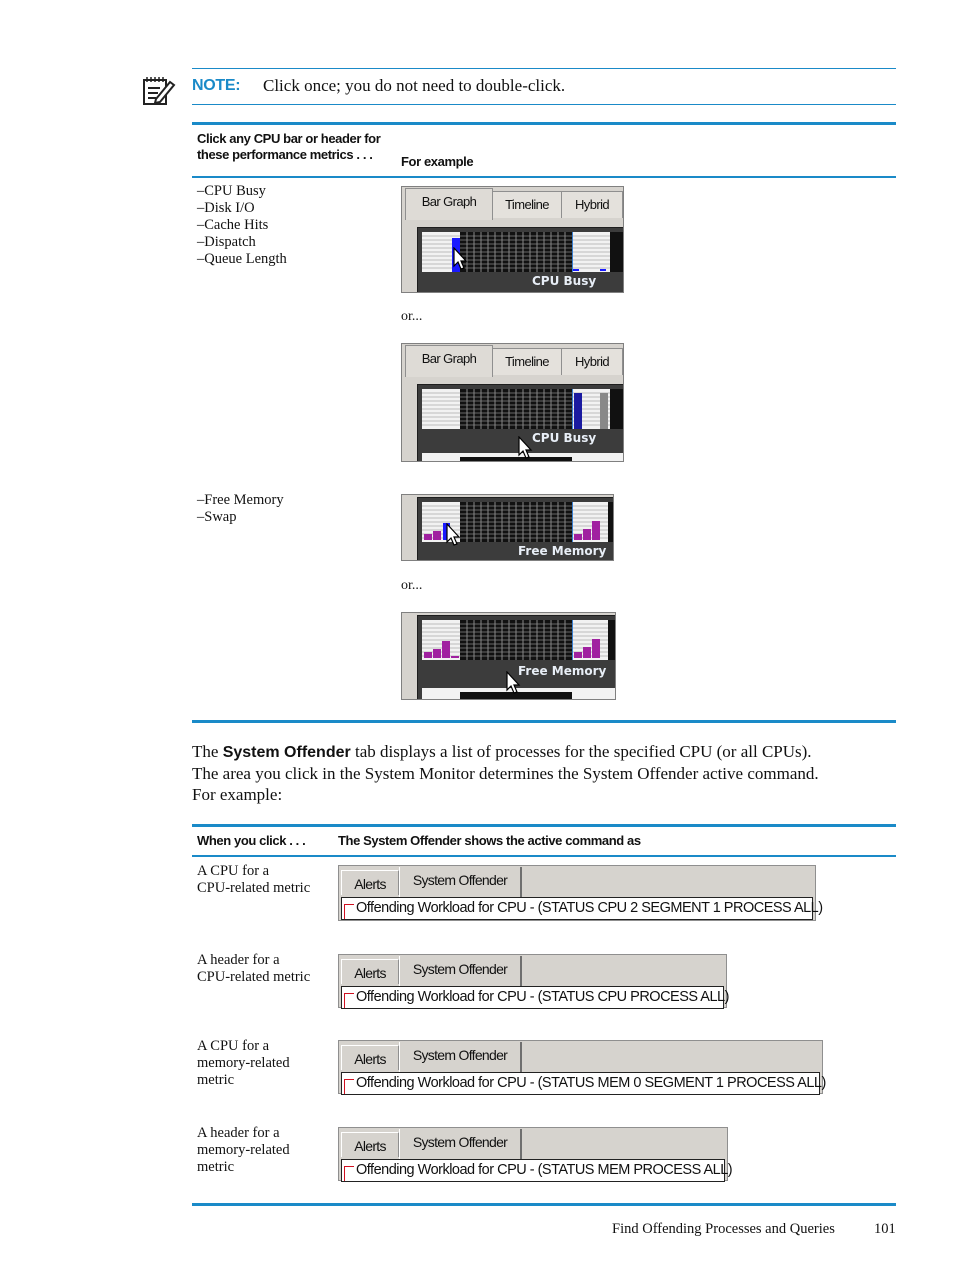 This screenshot has height=1271, width=954. I want to click on note-pencil-icon, so click(159, 91).